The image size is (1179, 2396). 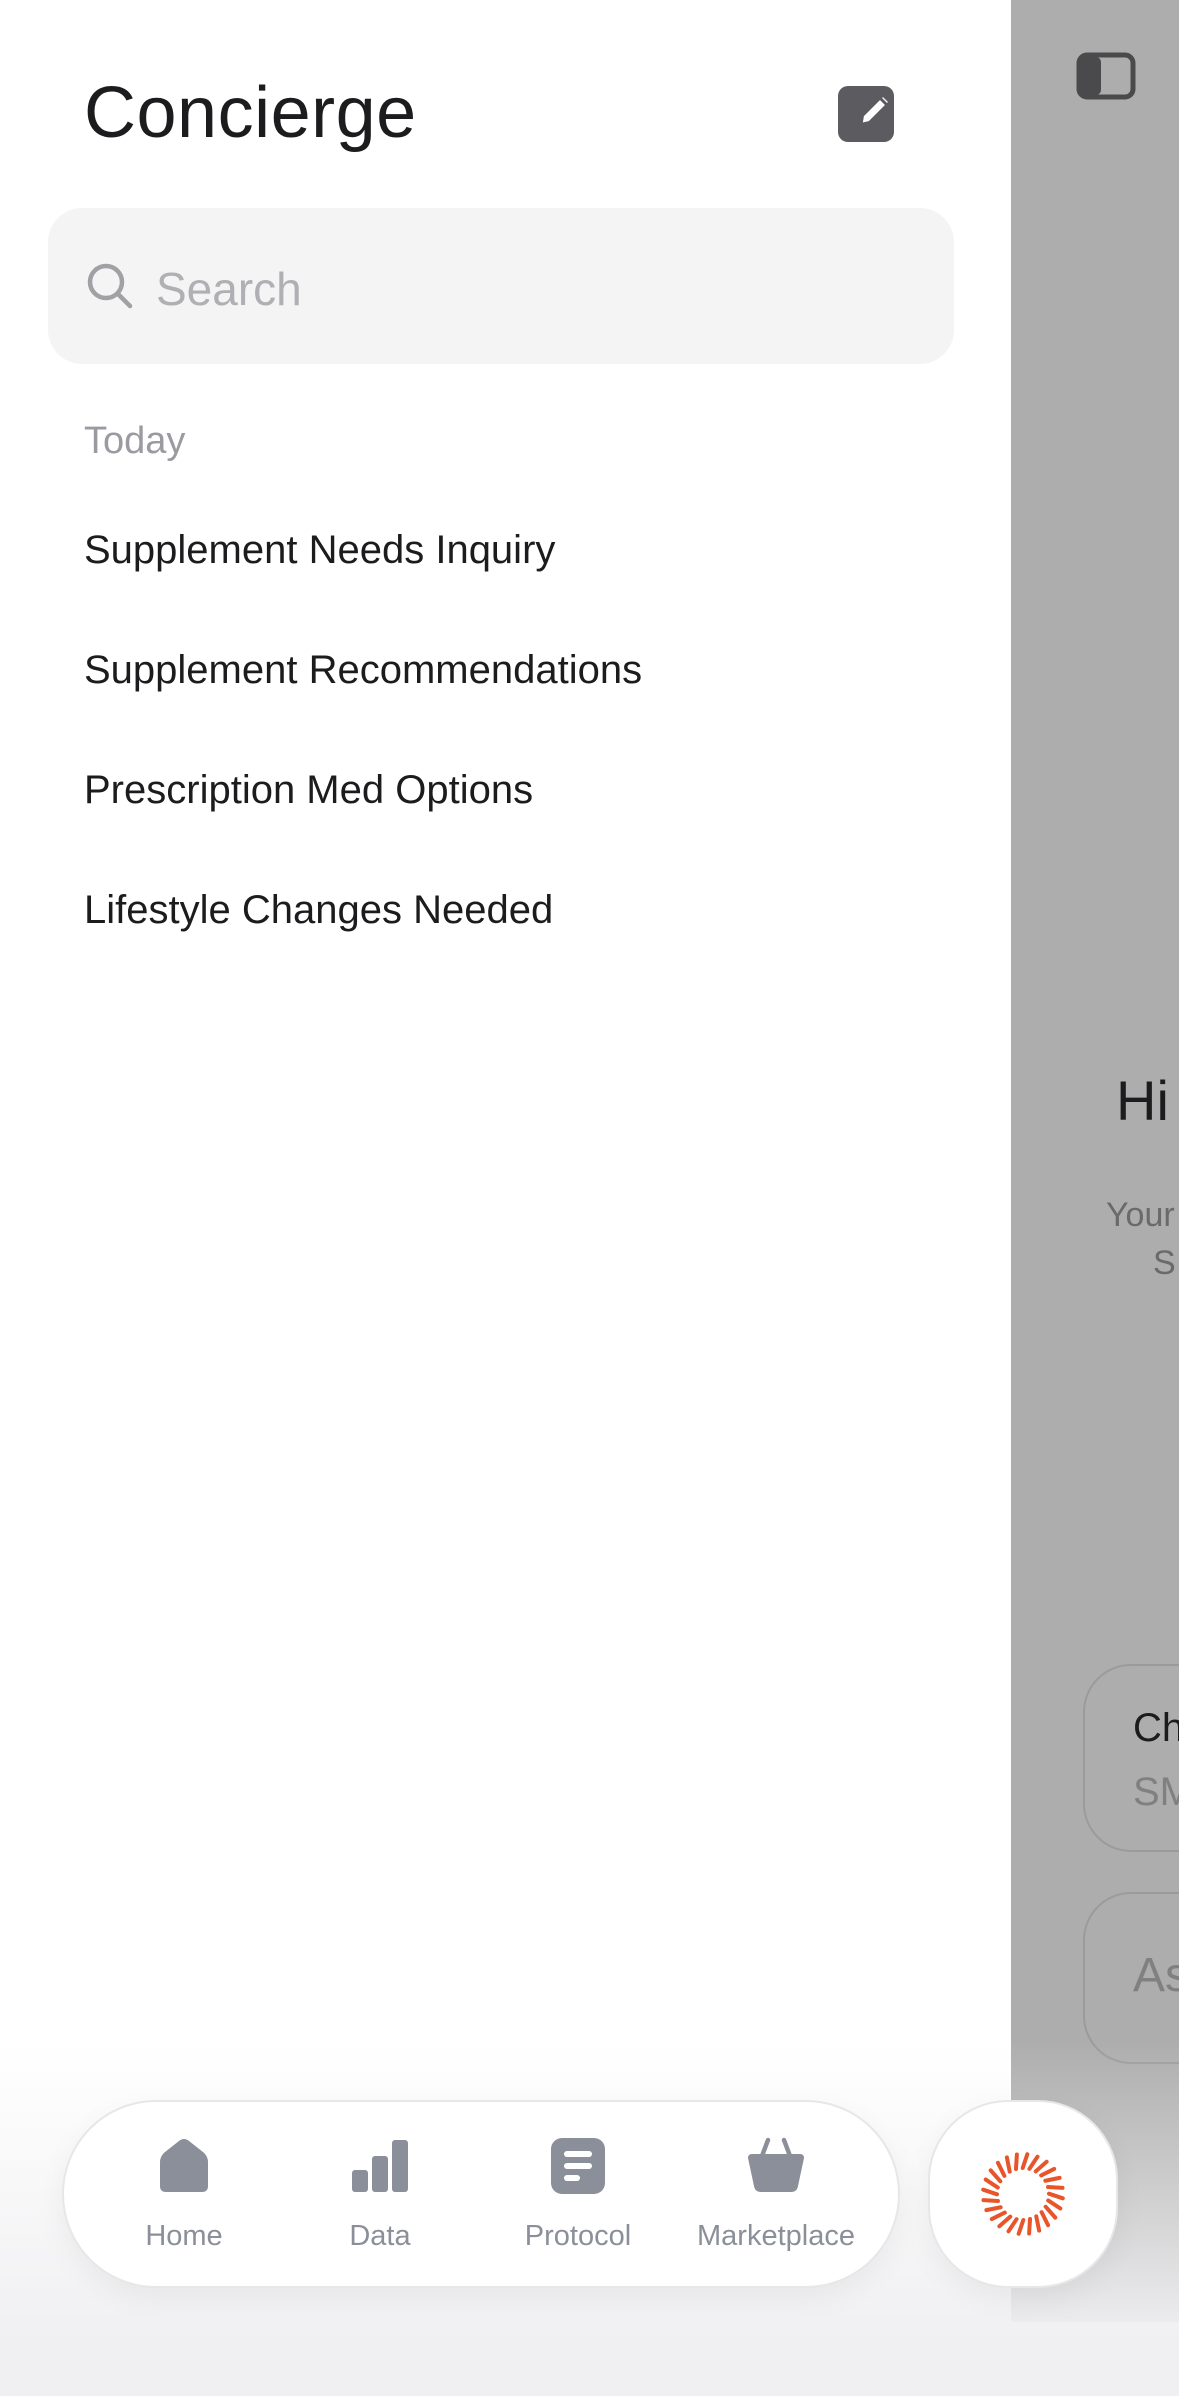 What do you see at coordinates (110, 286) in the screenshot?
I see `search-icon` at bounding box center [110, 286].